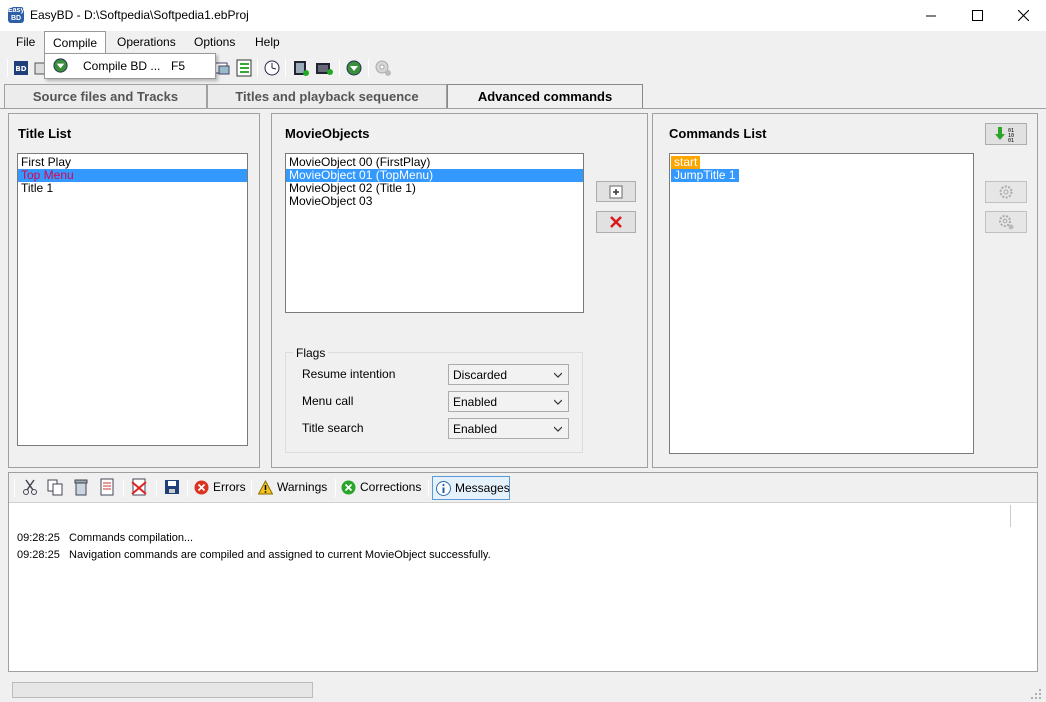 The height and width of the screenshot is (702, 1046). Describe the element at coordinates (229, 487) in the screenshot. I see `tab-errors-label: Errors` at that location.